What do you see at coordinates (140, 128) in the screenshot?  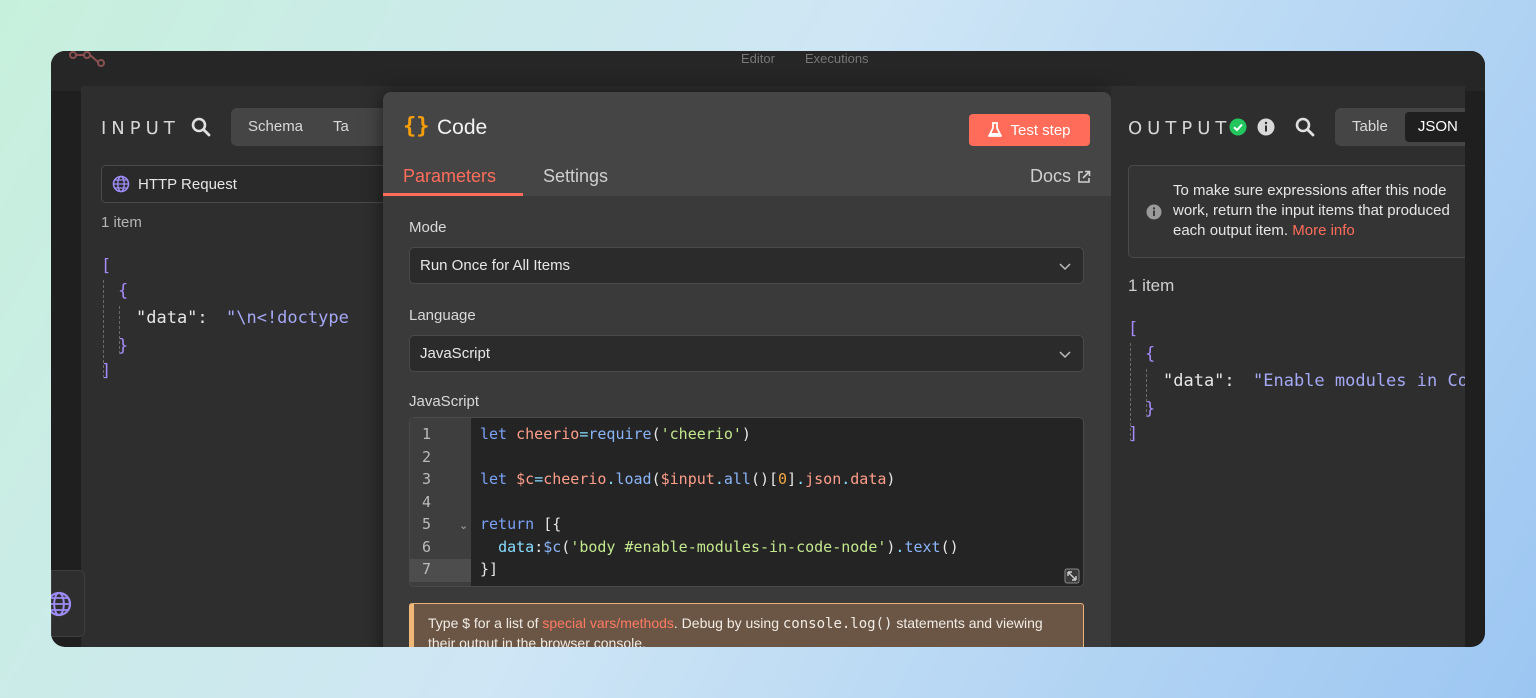 I see `input-title: INPUT` at bounding box center [140, 128].